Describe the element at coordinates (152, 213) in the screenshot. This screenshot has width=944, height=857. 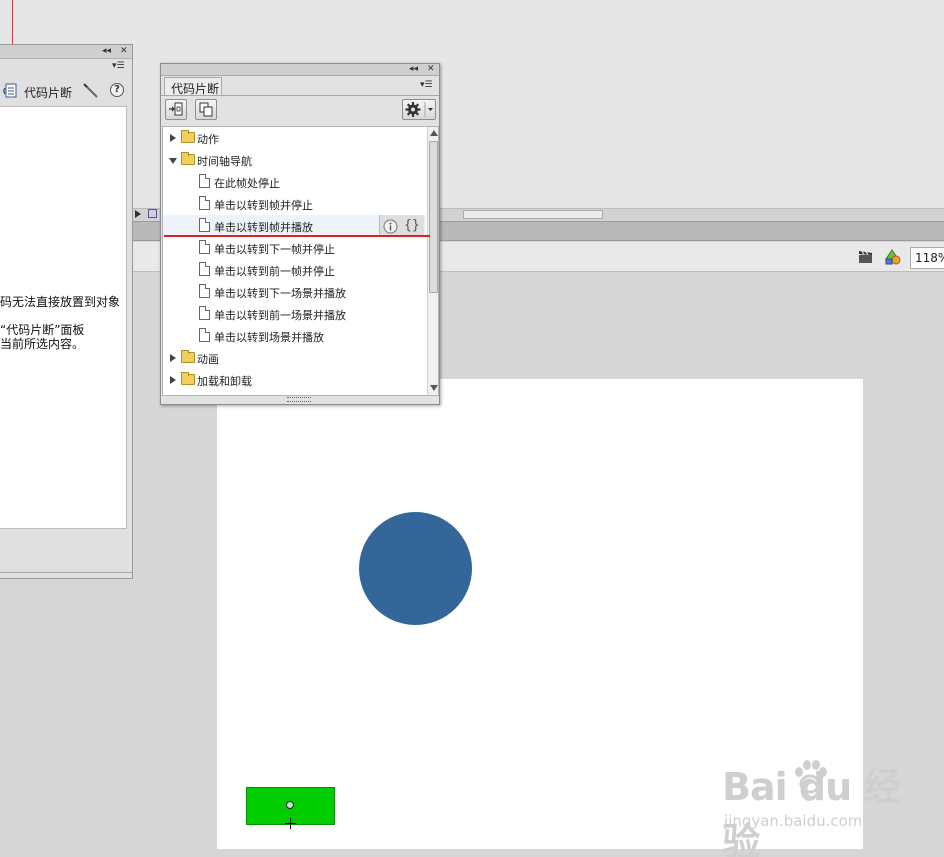
I see `layer-icon` at that location.